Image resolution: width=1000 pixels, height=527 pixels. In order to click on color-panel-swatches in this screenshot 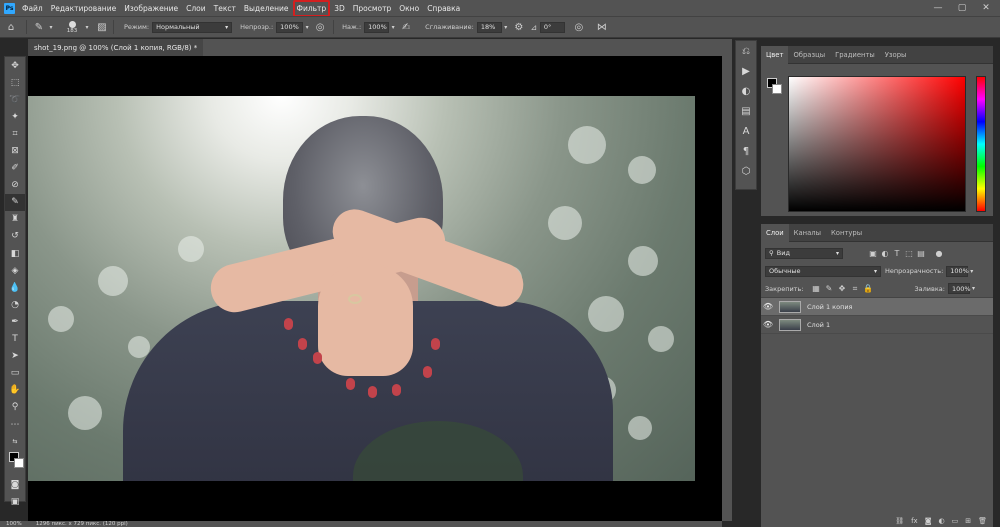, I will do `click(775, 86)`.